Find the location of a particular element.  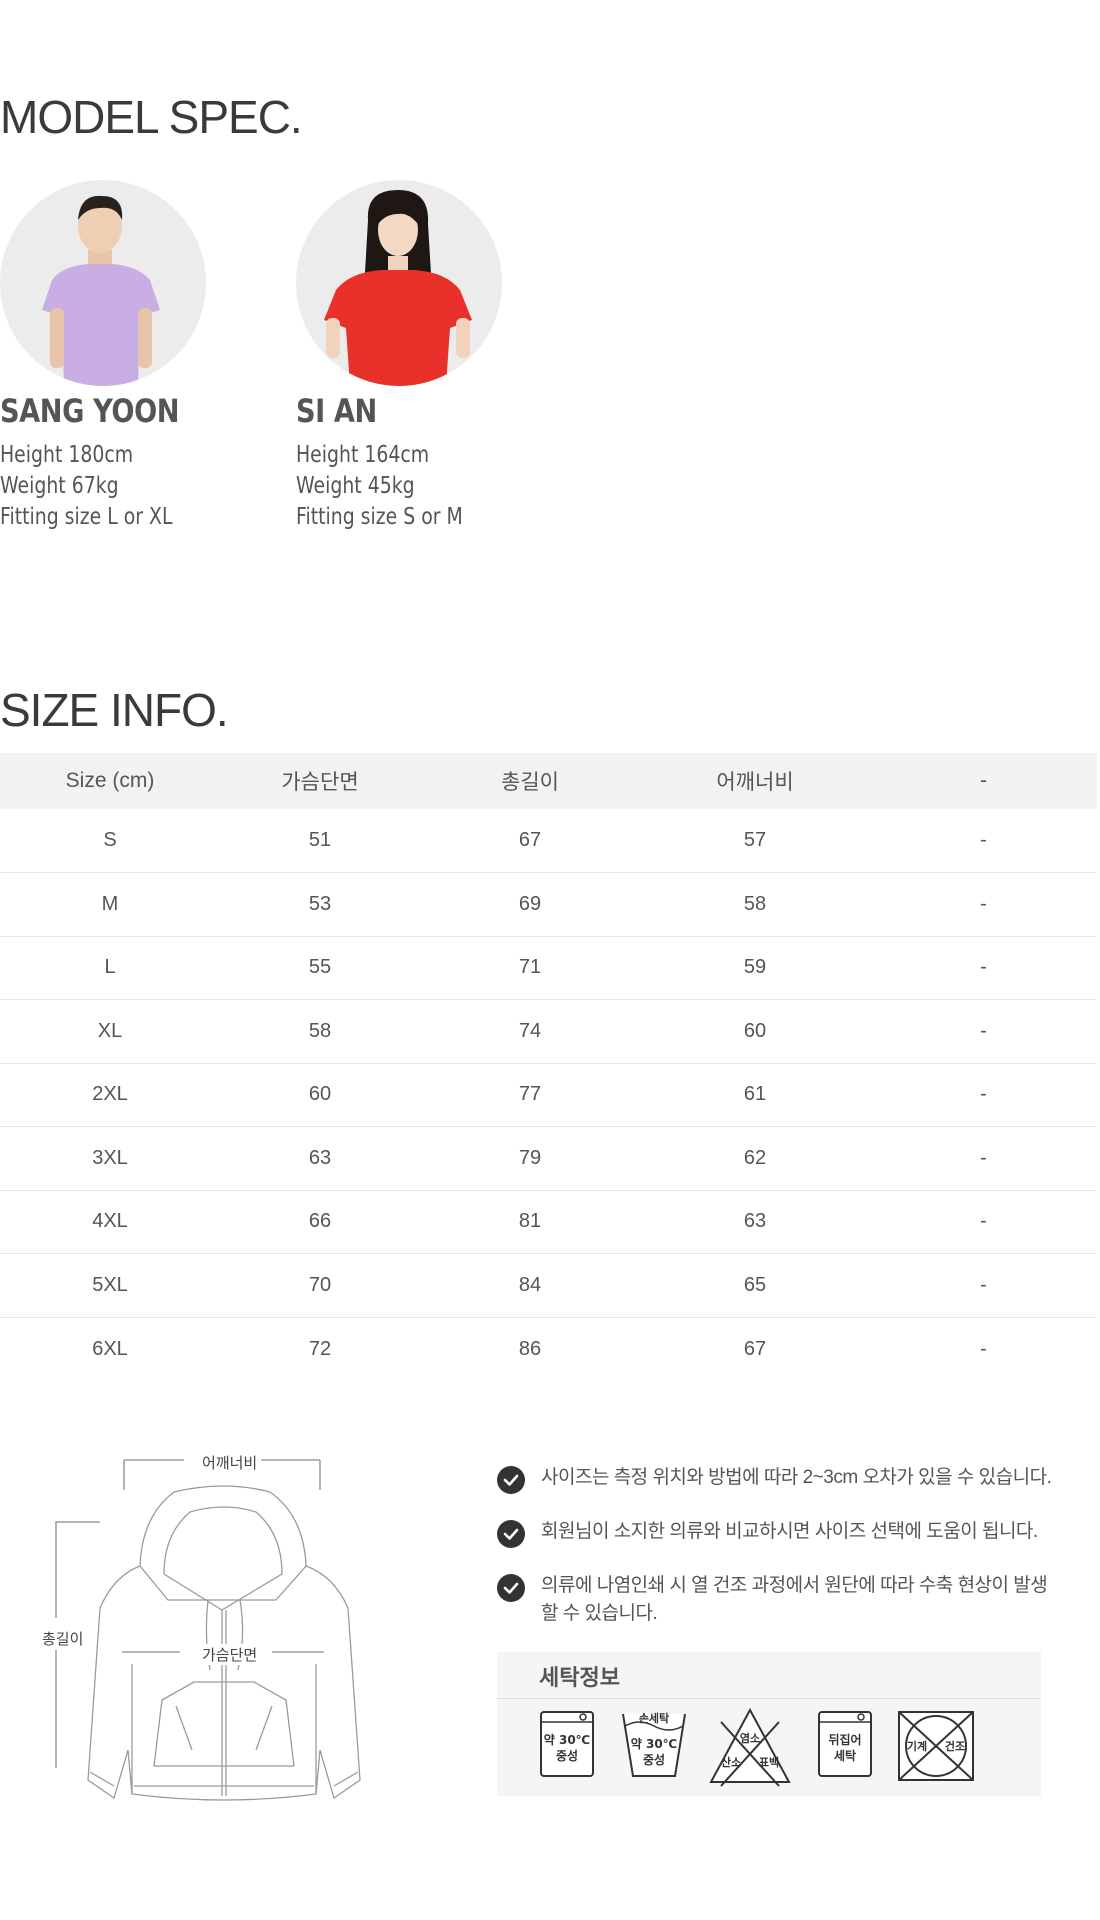

note-item: 회원님이 소지한 의류와 비교하시면 사이즈 선택에 도움이 됩니다. is located at coordinates (777, 1533).